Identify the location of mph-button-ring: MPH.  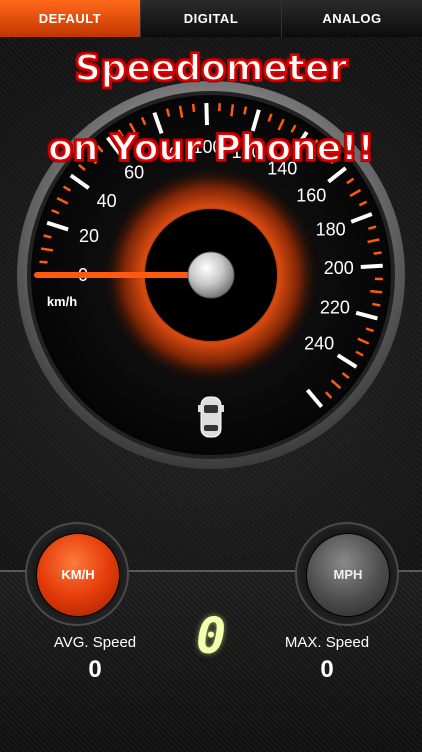
(347, 574).